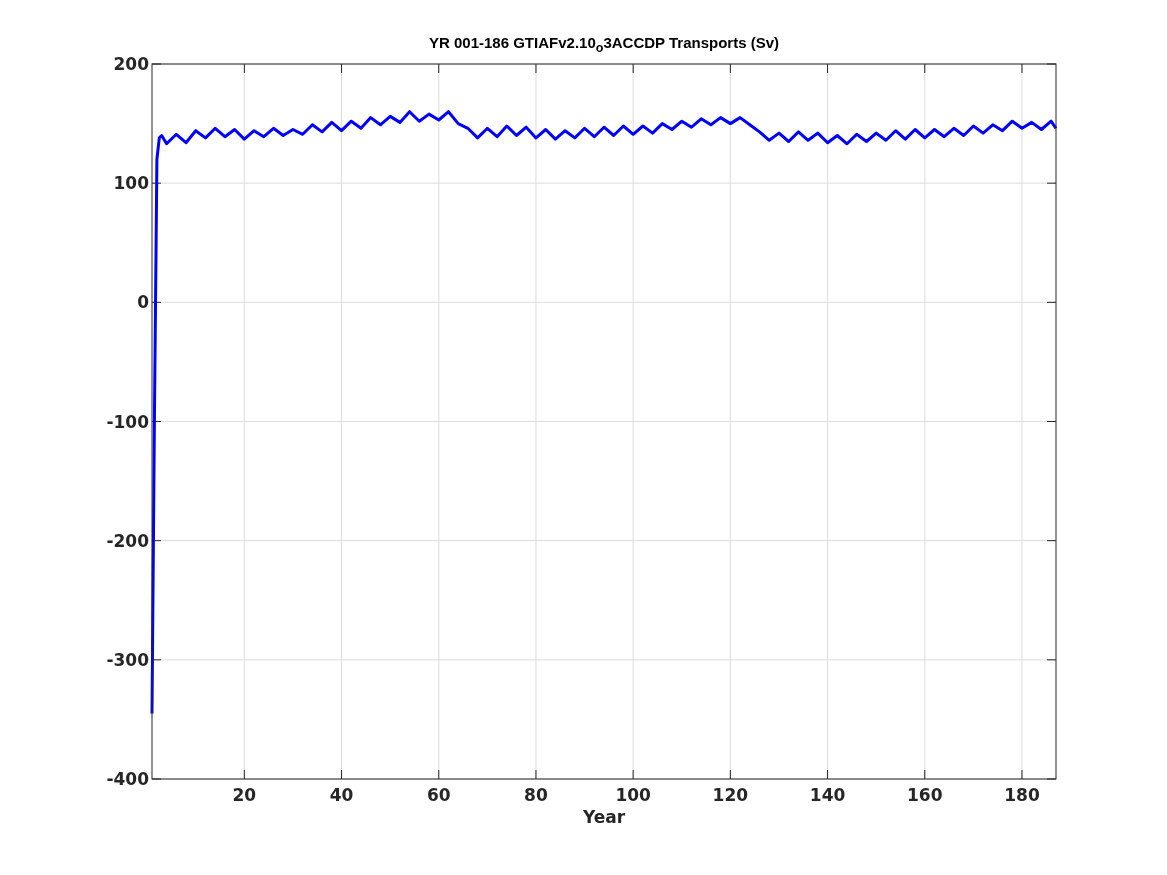 This screenshot has width=1167, height=875. What do you see at coordinates (827, 795) in the screenshot?
I see `x-tick-label: 140` at bounding box center [827, 795].